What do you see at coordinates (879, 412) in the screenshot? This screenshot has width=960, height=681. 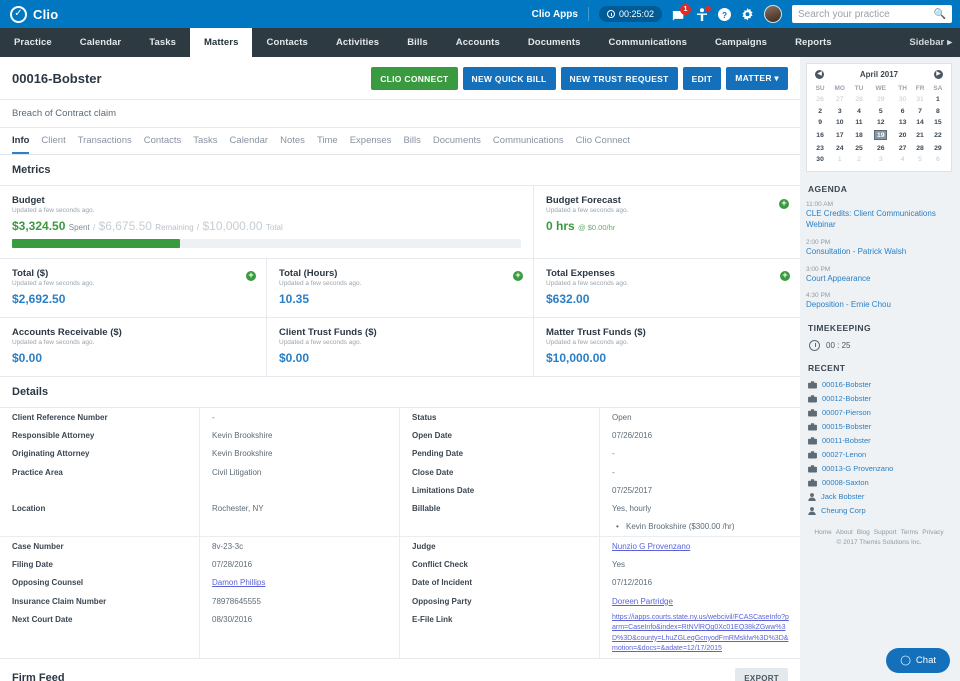 I see `recent-item: 00007-Pierson` at bounding box center [879, 412].